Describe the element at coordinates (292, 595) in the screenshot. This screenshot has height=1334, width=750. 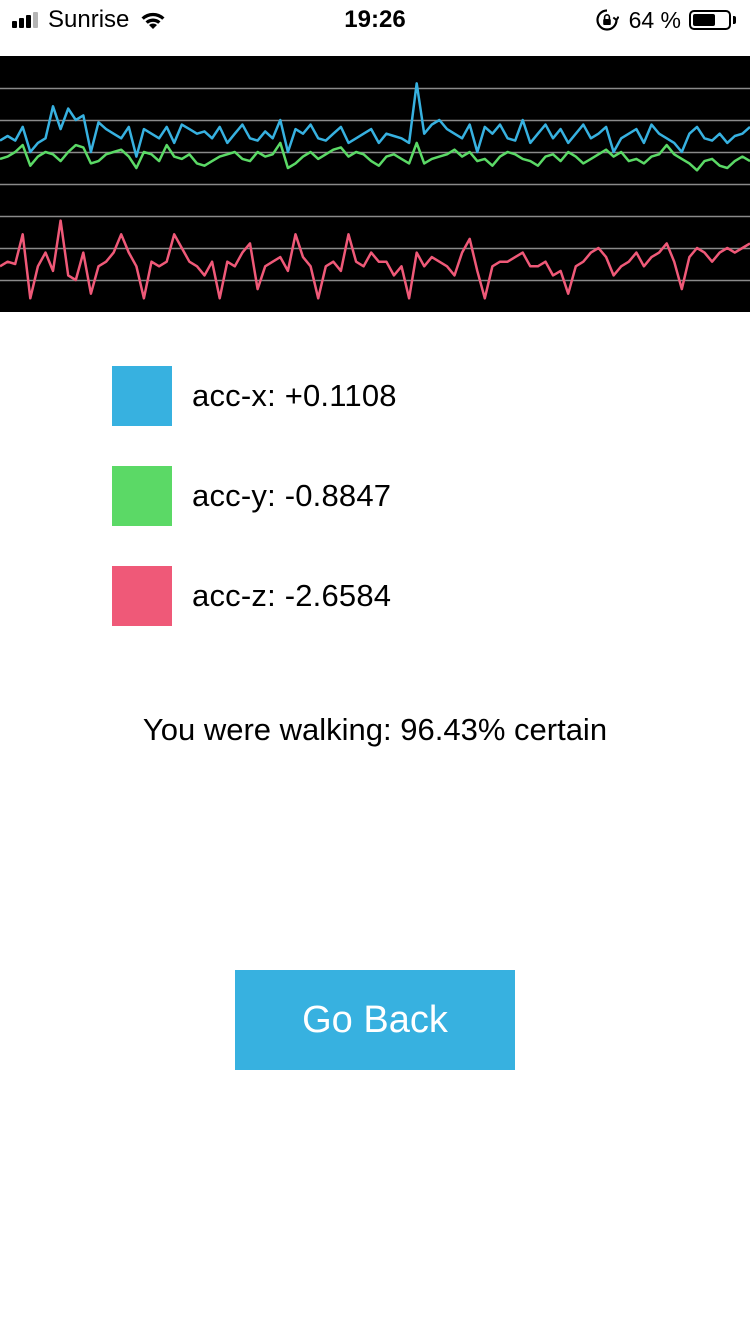
I see `acc-z-label: acc-z: -2.6584` at that location.